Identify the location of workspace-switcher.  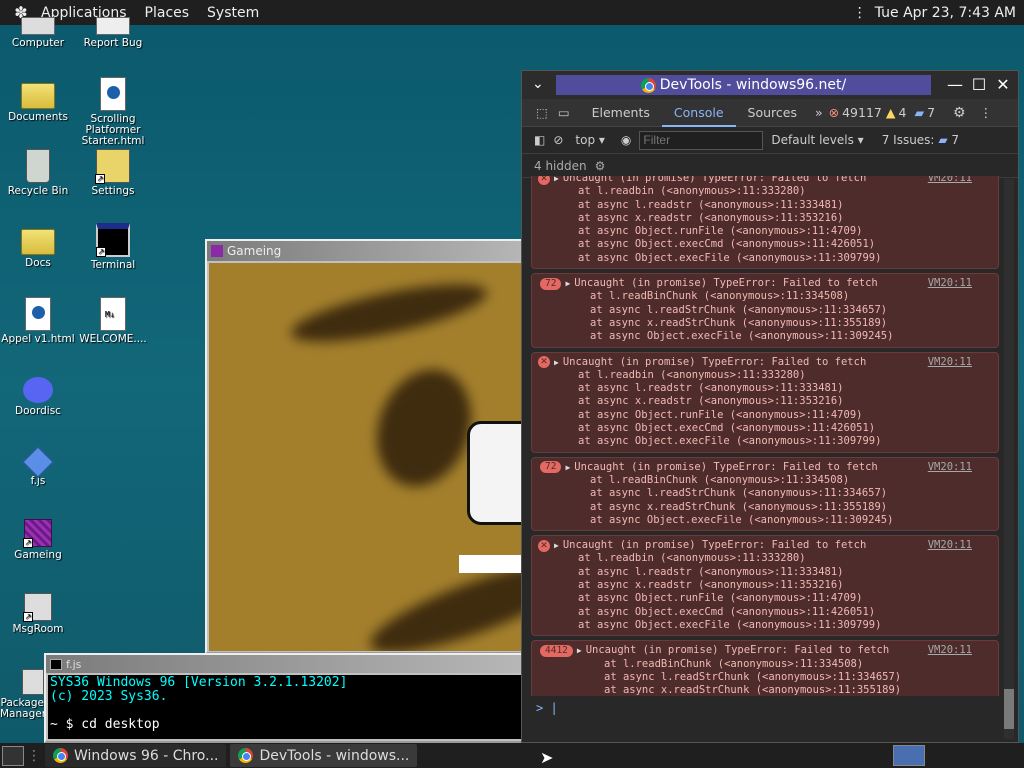
(909, 755).